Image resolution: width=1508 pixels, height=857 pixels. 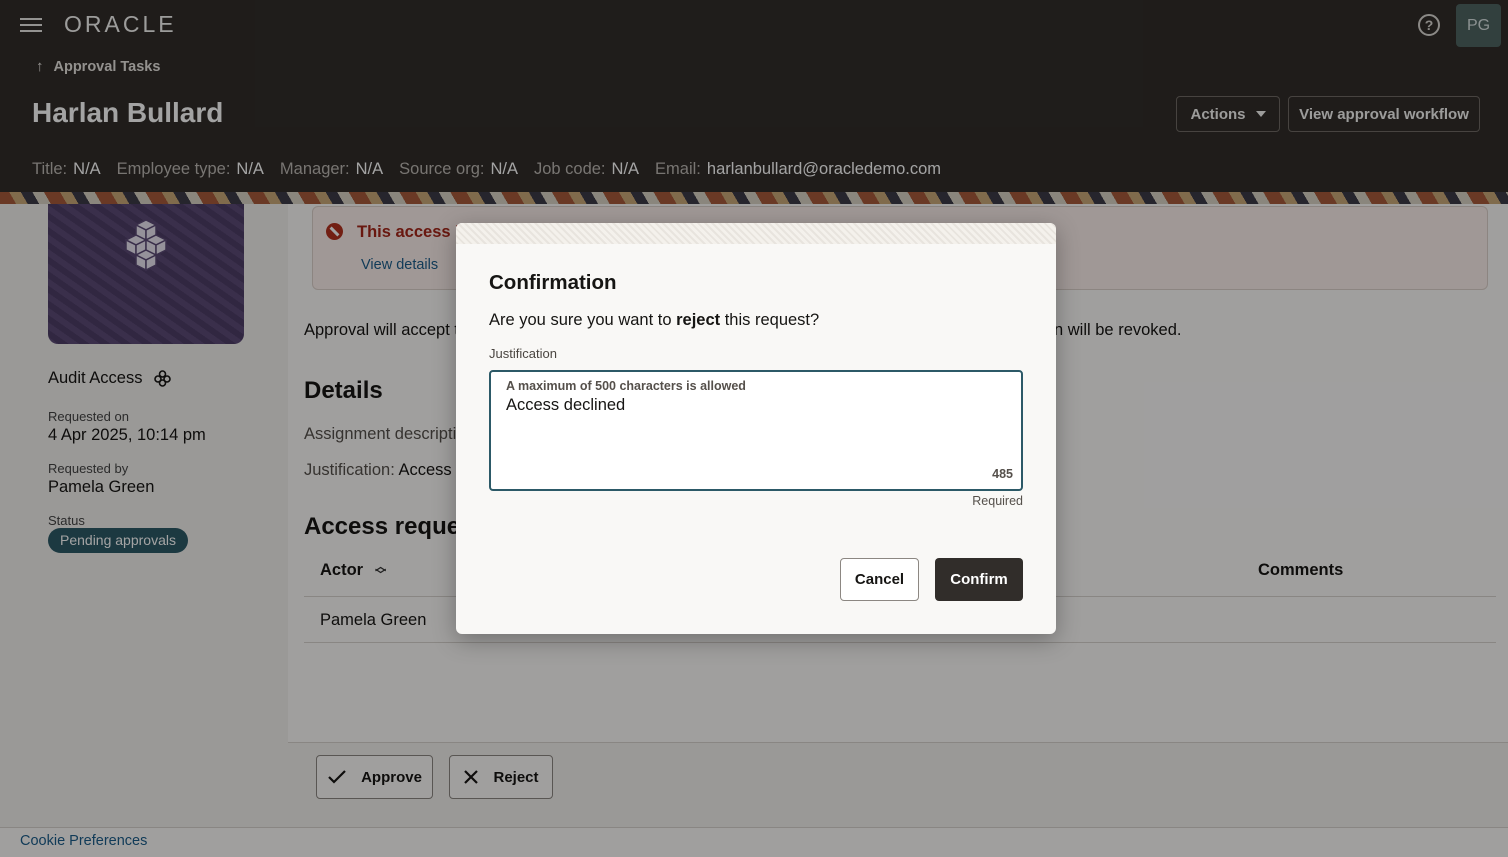 What do you see at coordinates (756, 233) in the screenshot?
I see `dialog-header-pattern` at bounding box center [756, 233].